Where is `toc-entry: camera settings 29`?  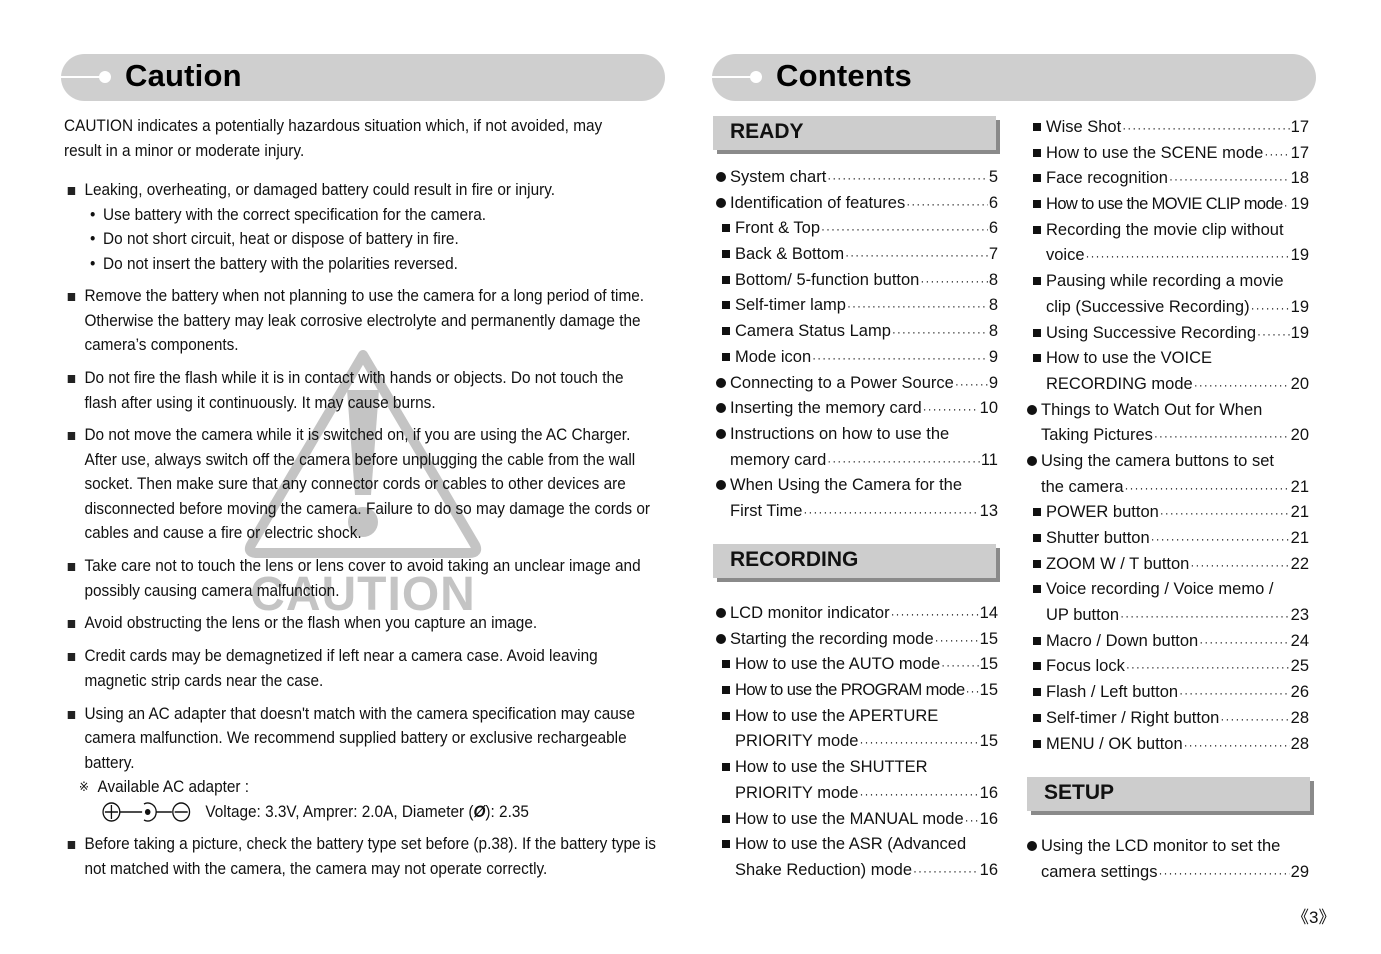
toc-entry: camera settings 29 is located at coordinates (1168, 873).